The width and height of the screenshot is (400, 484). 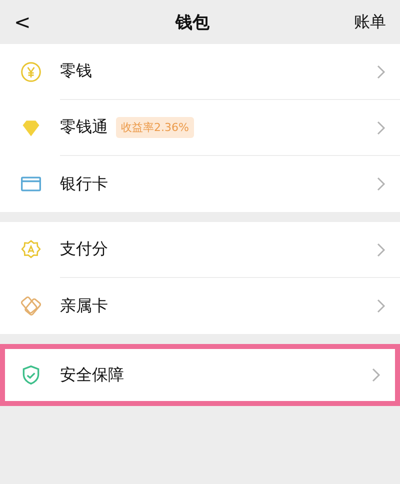 I want to click on item-label: 安全保障, so click(x=92, y=375).